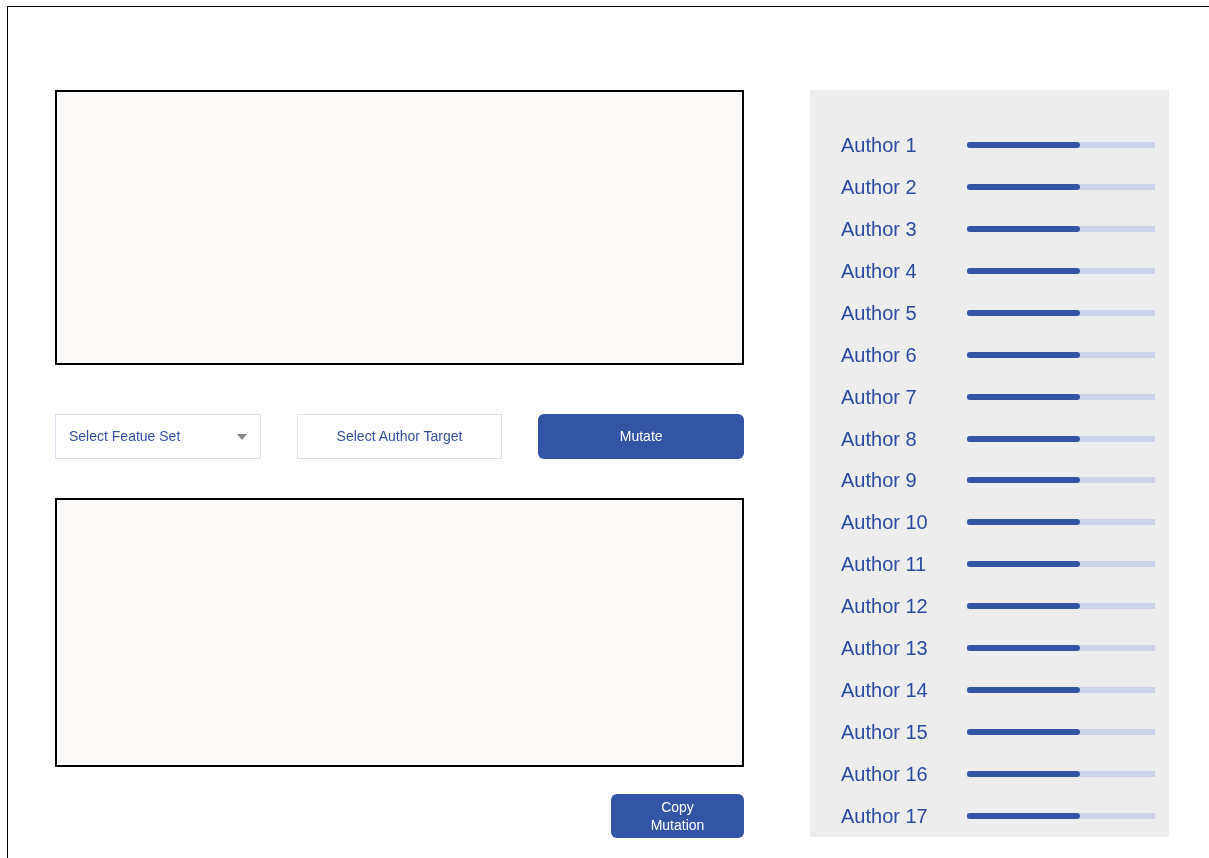 The image size is (1209, 858). Describe the element at coordinates (885, 733) in the screenshot. I see `author-name: Author 15` at that location.